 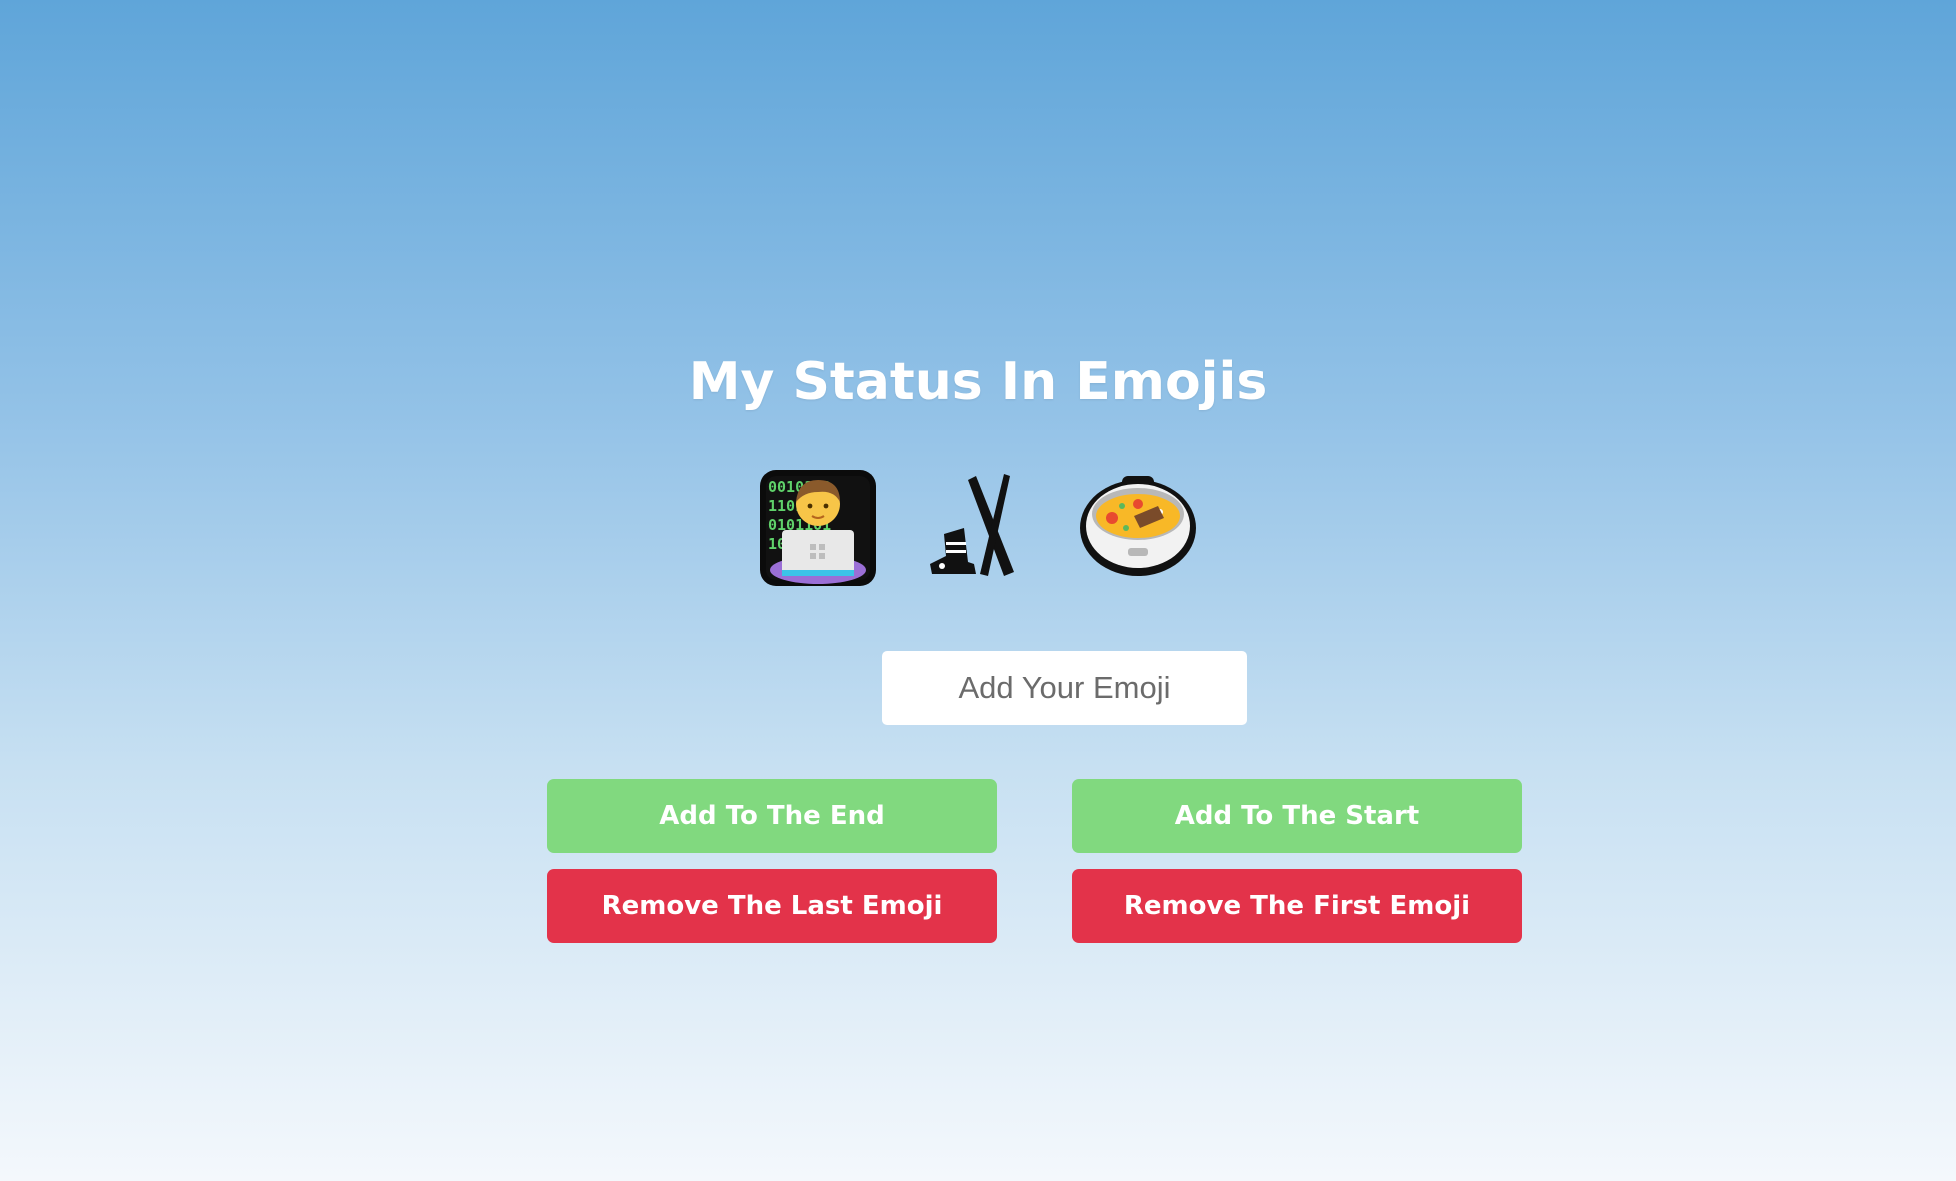 I want to click on ski-icon, so click(x=978, y=528).